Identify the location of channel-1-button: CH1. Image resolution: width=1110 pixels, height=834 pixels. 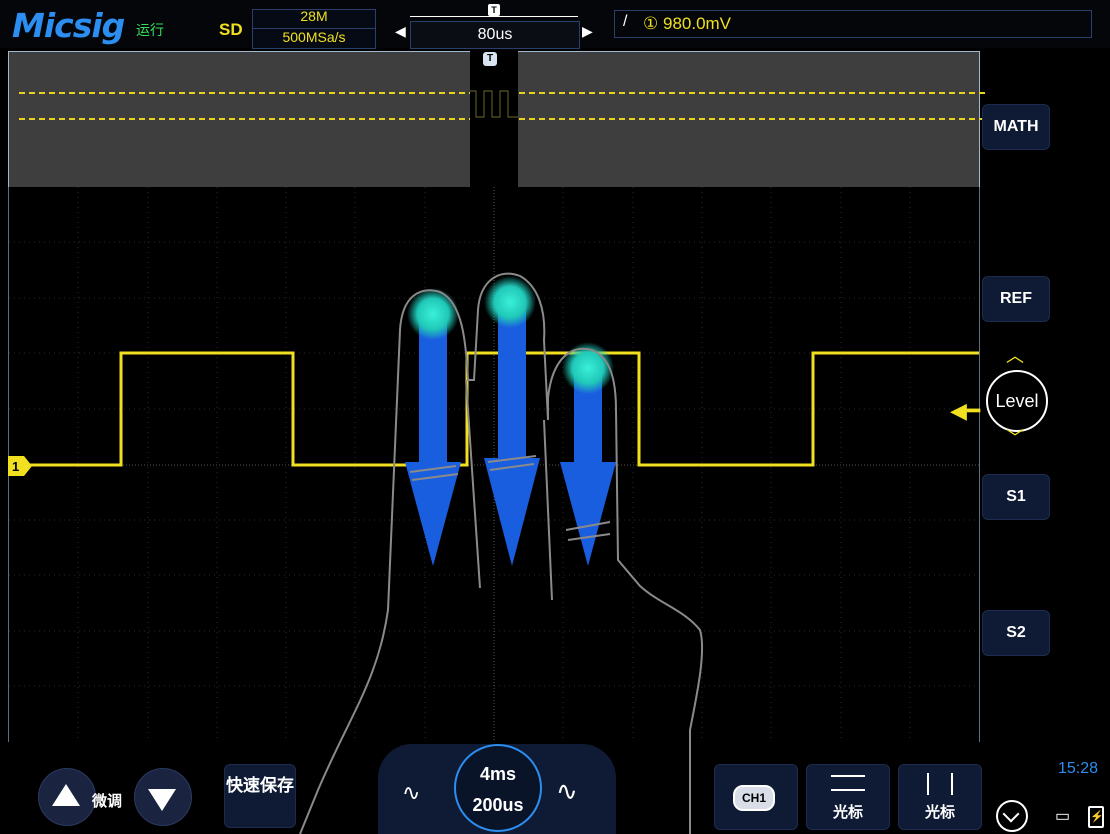
(756, 797).